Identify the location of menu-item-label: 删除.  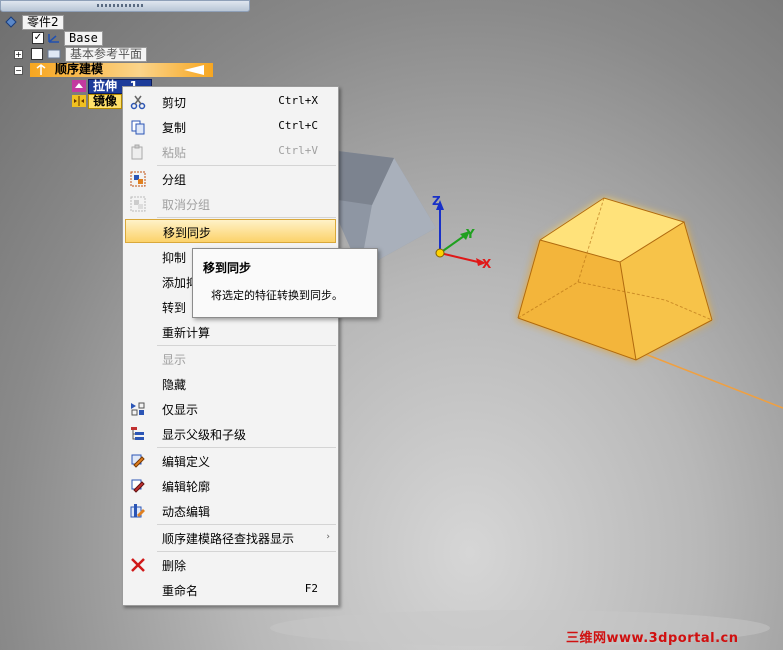
(174, 566).